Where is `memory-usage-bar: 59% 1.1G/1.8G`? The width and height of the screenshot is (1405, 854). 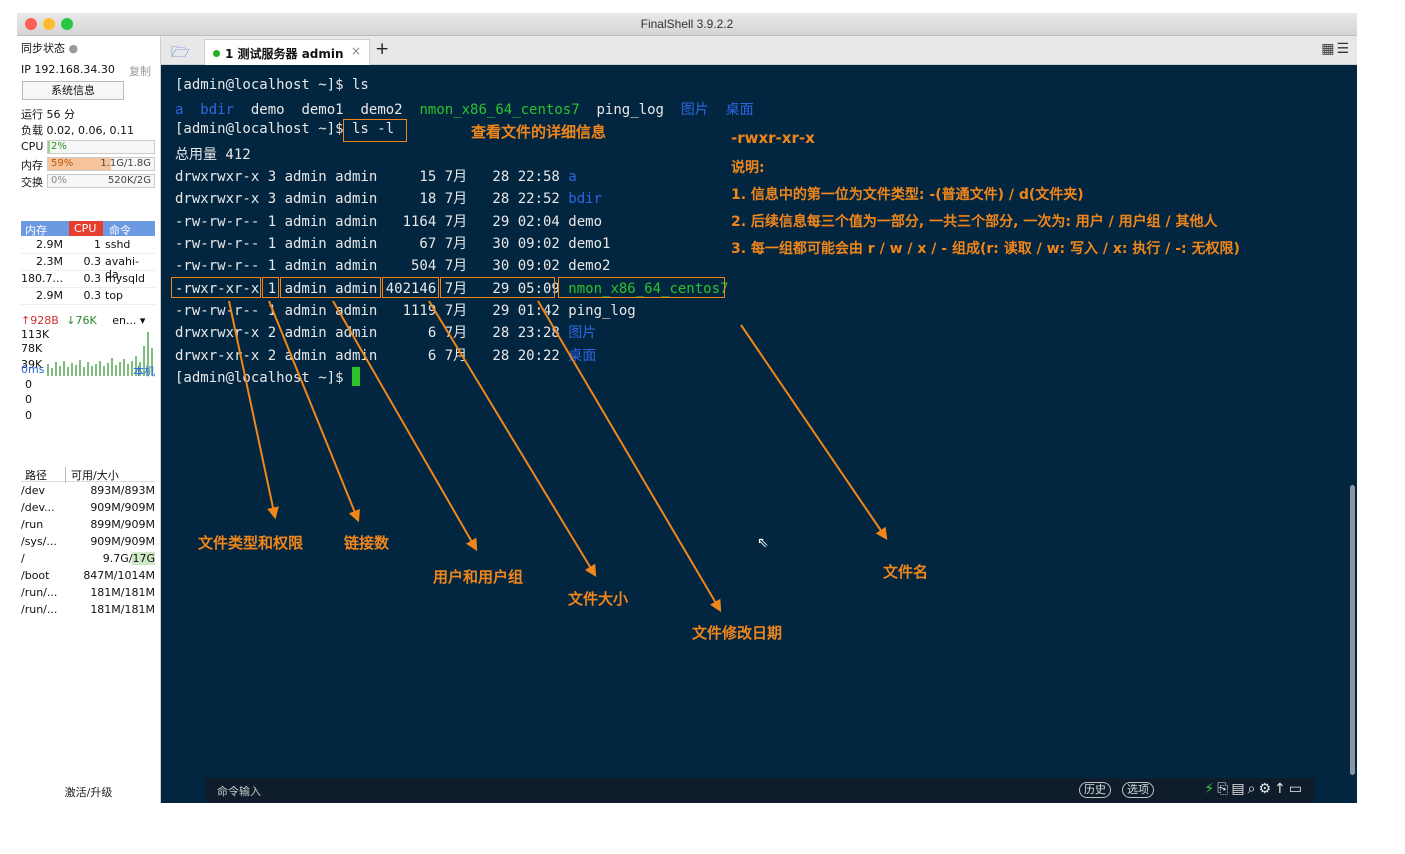 memory-usage-bar: 59% 1.1G/1.8G is located at coordinates (101, 164).